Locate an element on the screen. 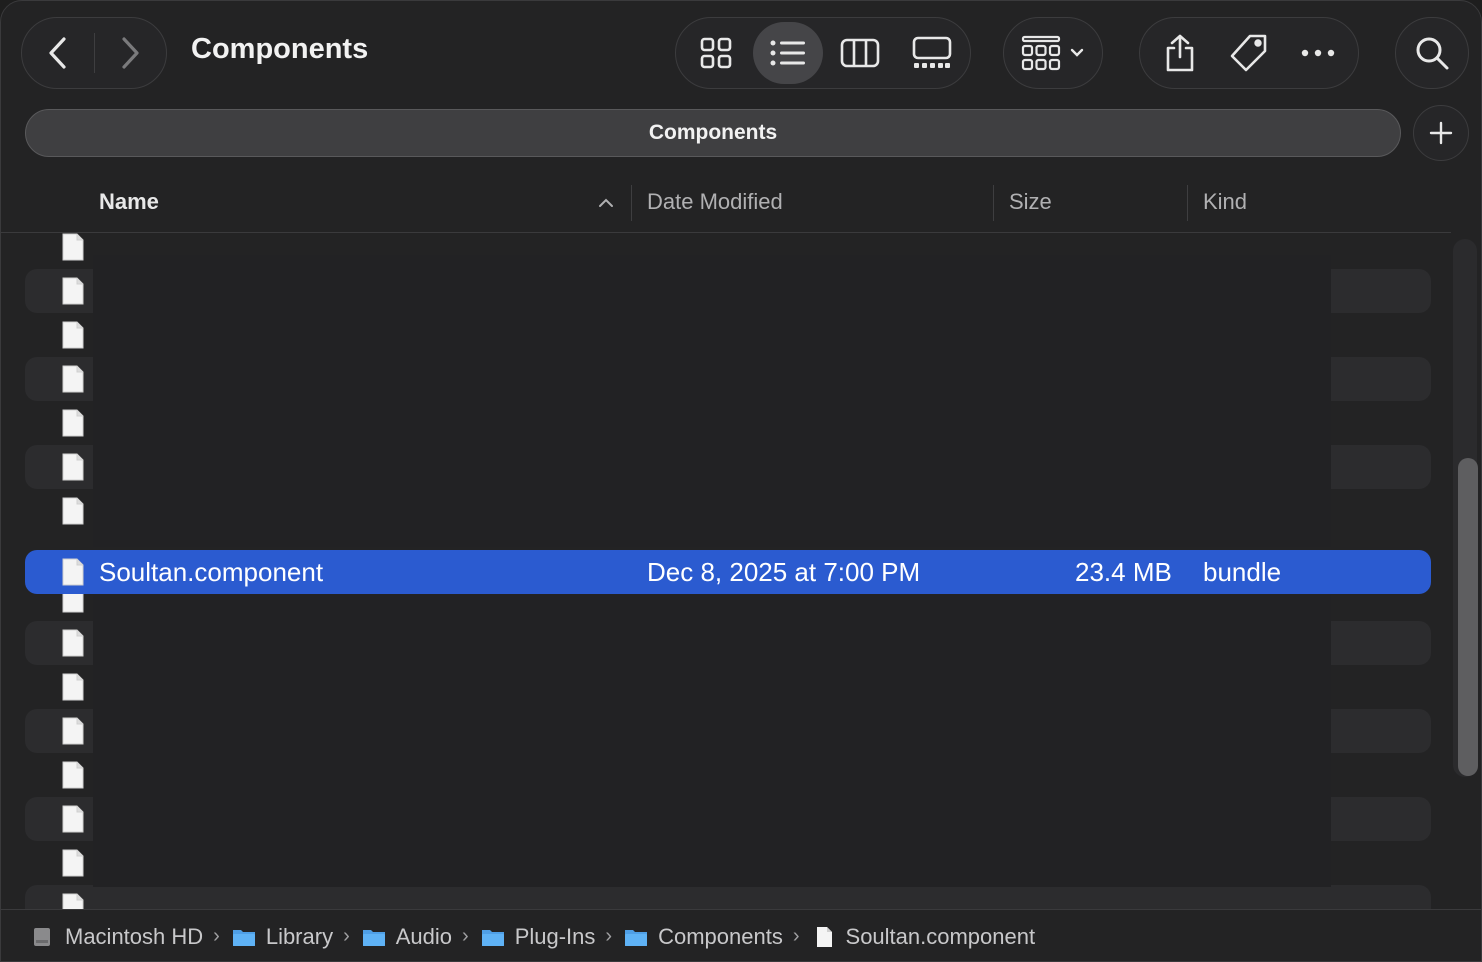  breadcrumb-item: Plug-Ins is located at coordinates (538, 936).